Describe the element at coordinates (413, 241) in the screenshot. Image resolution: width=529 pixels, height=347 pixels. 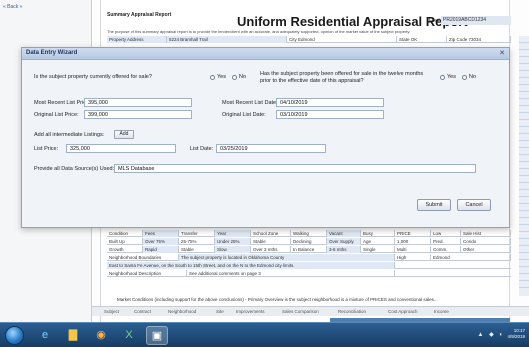
I see `table-cell: 1,000` at that location.